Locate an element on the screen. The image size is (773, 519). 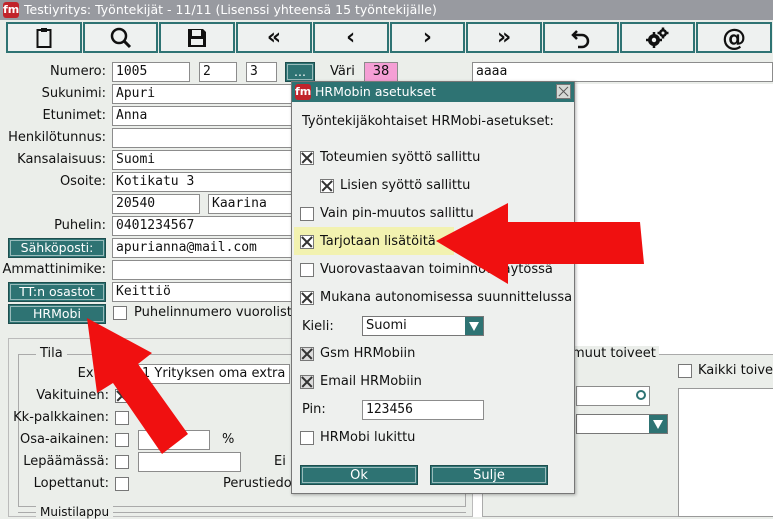
arrow-to-tarjotaan is located at coordinates (540, 243).